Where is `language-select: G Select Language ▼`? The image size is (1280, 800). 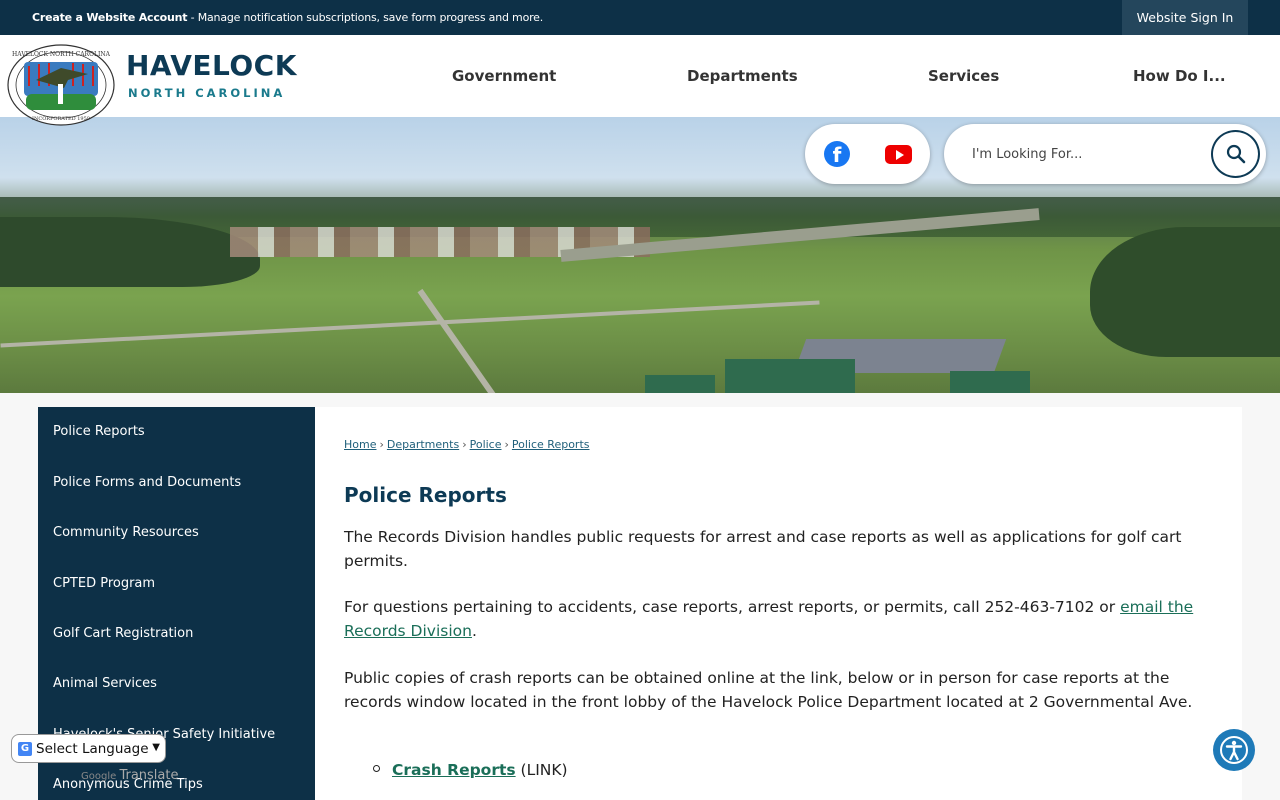
language-select: G Select Language ▼ is located at coordinates (88, 748).